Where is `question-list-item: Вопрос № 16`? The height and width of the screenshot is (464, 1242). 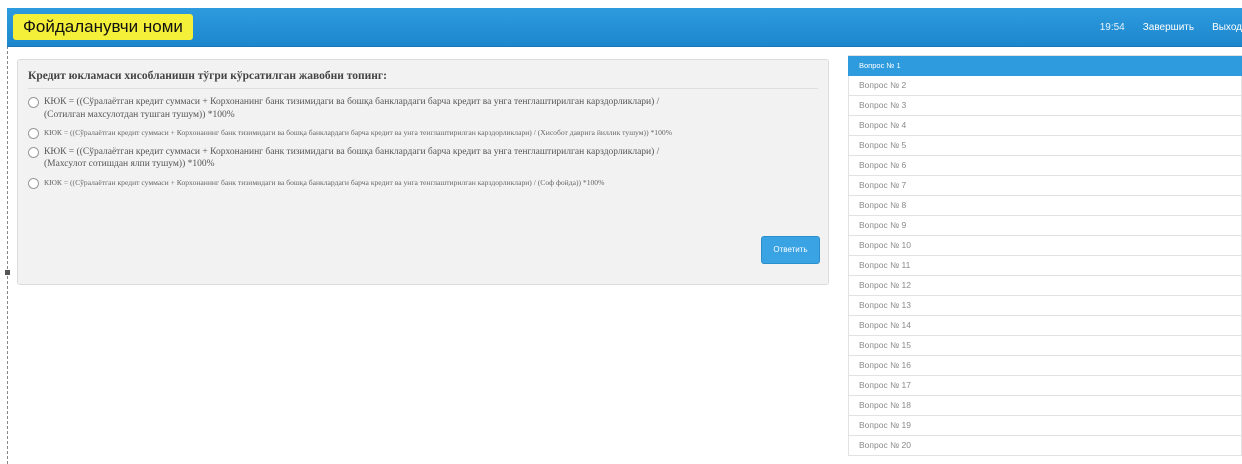 question-list-item: Вопрос № 16 is located at coordinates (1045, 366).